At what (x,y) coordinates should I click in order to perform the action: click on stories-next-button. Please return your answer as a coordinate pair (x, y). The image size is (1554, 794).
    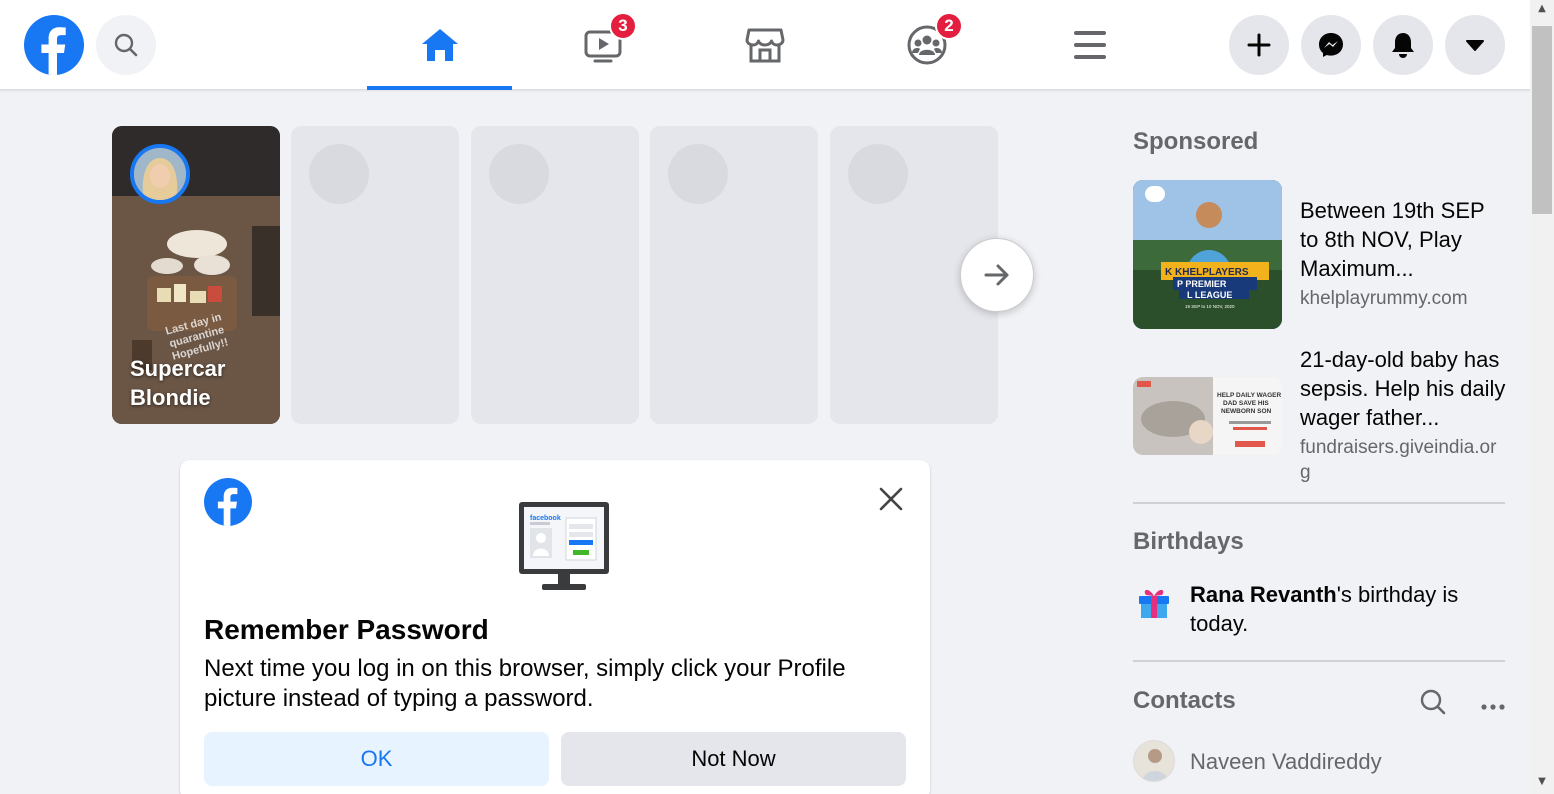
    Looking at the image, I should click on (997, 275).